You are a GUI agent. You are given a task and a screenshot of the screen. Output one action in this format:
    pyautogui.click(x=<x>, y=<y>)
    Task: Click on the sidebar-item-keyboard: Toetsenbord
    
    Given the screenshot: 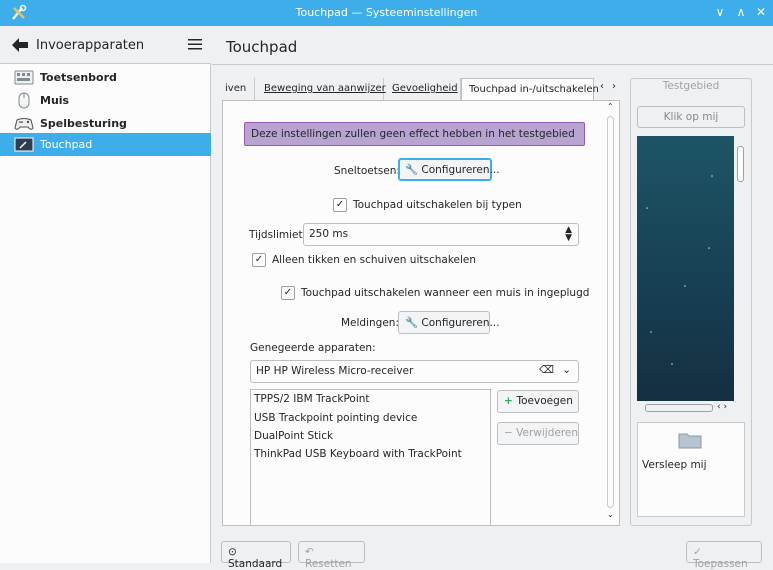 What is the action you would take?
    pyautogui.click(x=105, y=77)
    